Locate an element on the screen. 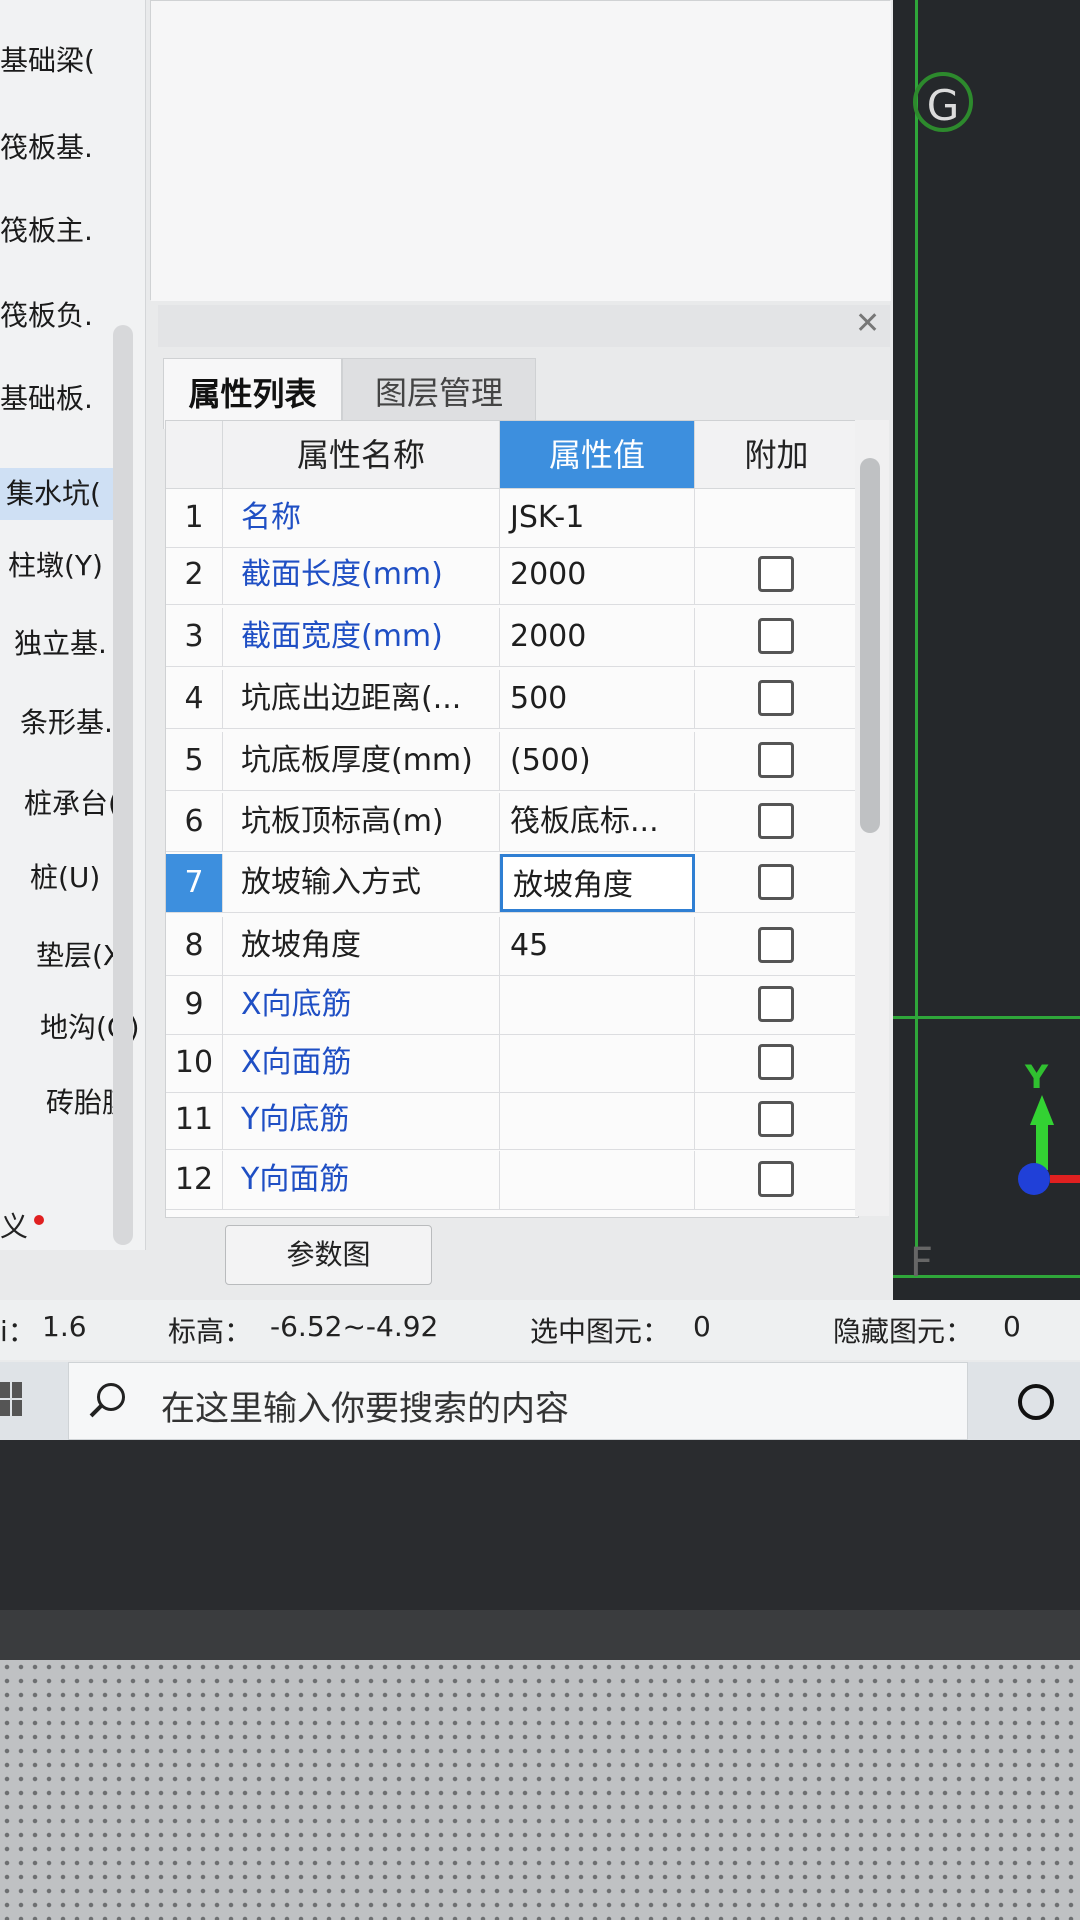 This screenshot has width=1080, height=1920. taskbar-search-box: 在这里输入你要搜索的内容 is located at coordinates (518, 1401).